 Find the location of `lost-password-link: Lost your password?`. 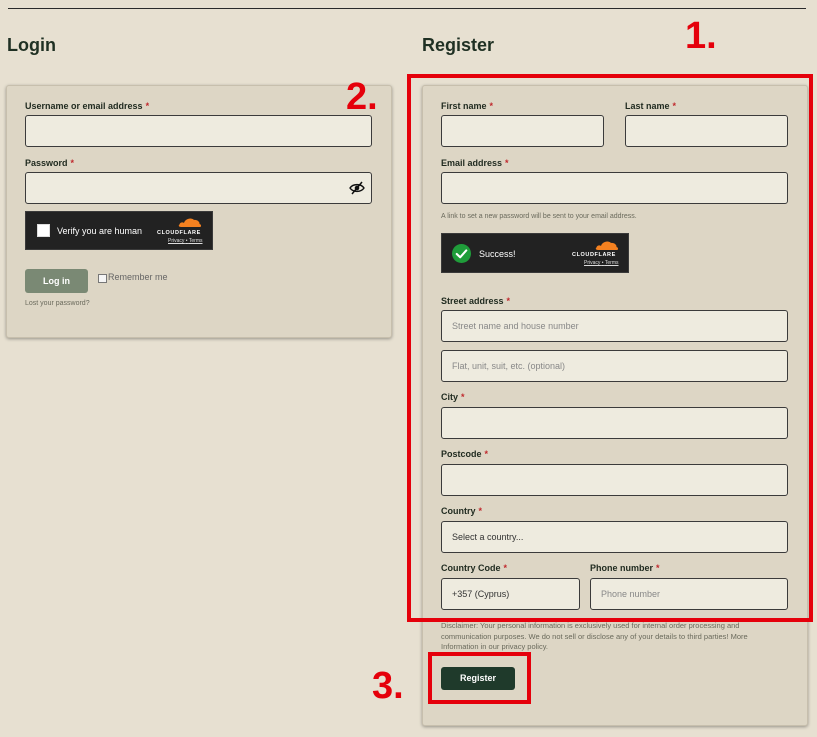

lost-password-link: Lost your password? is located at coordinates (57, 303).